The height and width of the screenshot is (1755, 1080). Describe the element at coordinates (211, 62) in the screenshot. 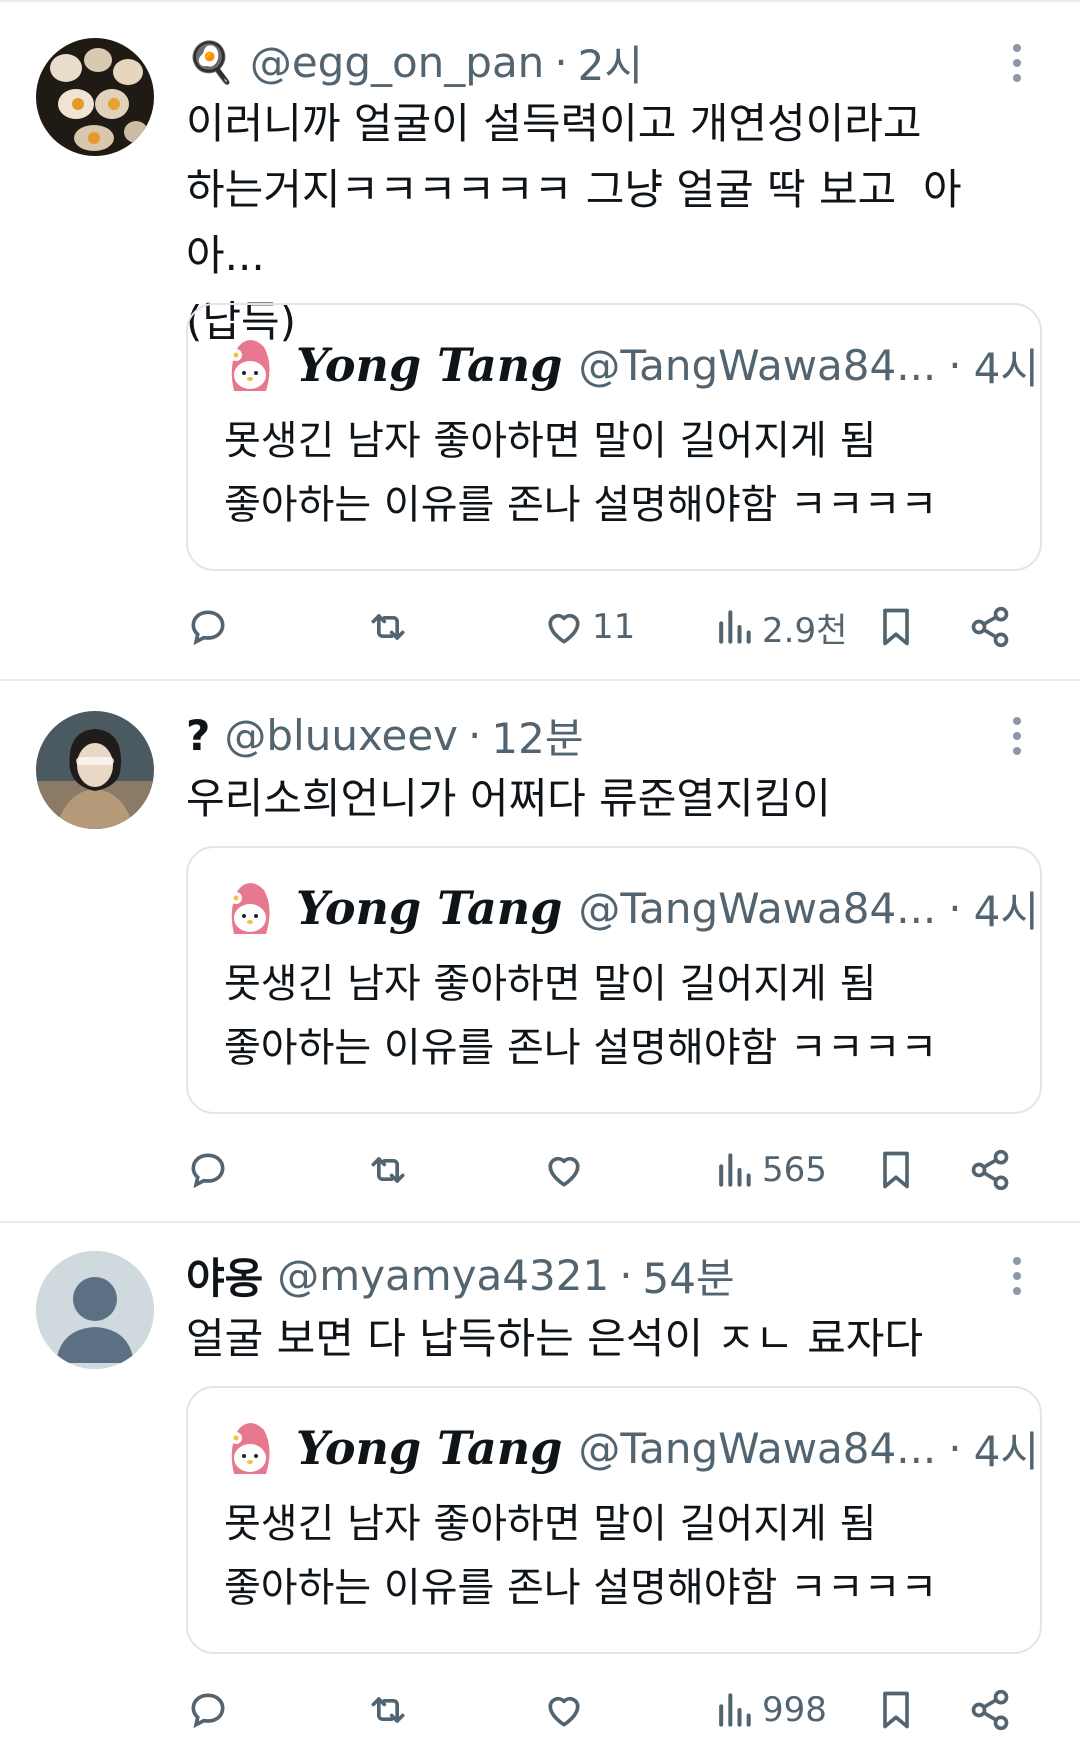

I see `egg-emoji: 🍳` at that location.